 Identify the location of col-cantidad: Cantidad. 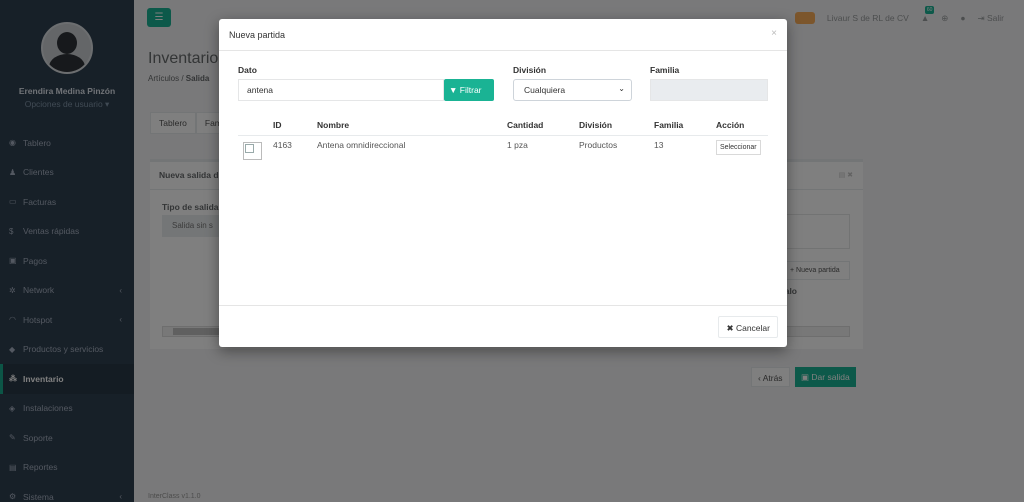
(543, 125).